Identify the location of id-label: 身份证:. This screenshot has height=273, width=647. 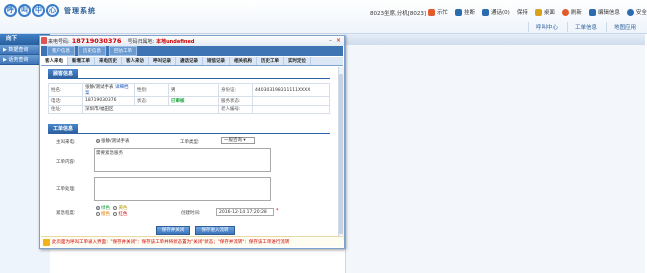
(235, 90).